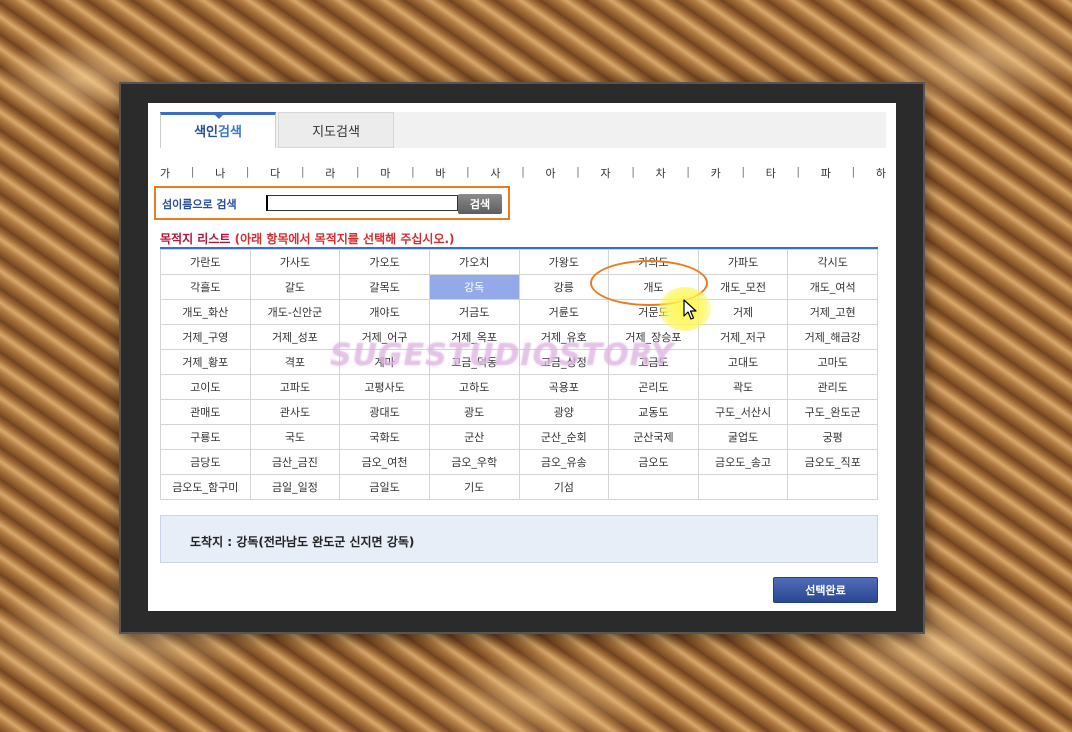 The image size is (1072, 732). I want to click on destination-cell: 개도_여석, so click(832, 287).